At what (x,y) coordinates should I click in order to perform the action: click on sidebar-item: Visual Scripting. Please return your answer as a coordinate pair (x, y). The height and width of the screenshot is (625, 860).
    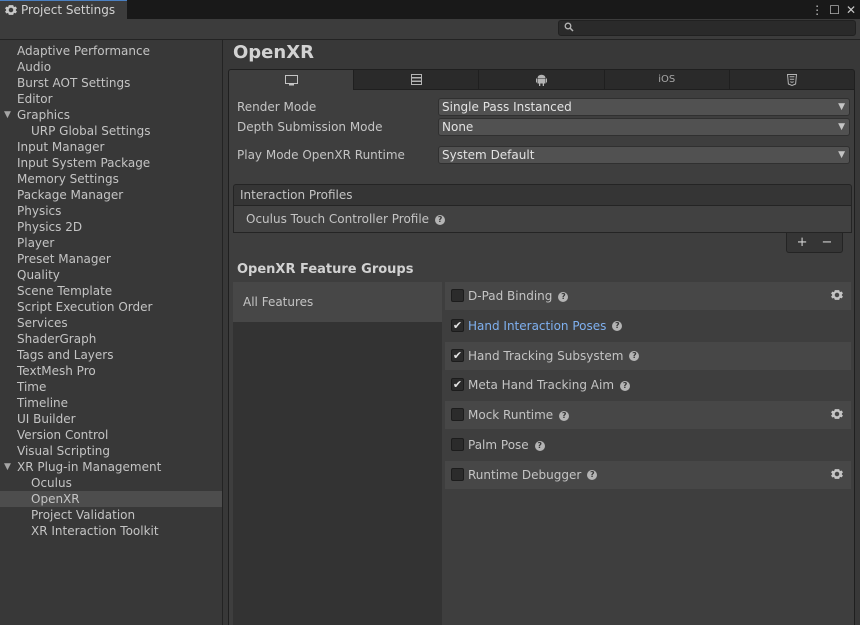
    Looking at the image, I should click on (111, 451).